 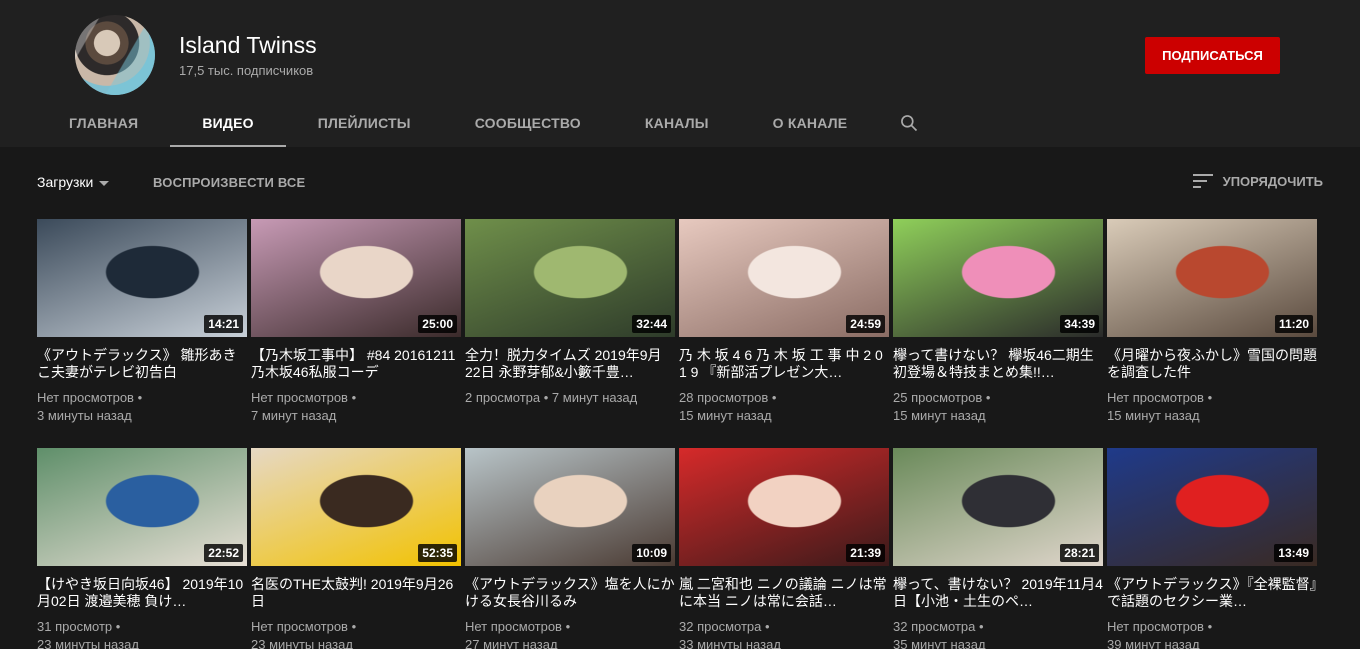 What do you see at coordinates (784, 507) in the screenshot?
I see `video-thumbnail: 21:39` at bounding box center [784, 507].